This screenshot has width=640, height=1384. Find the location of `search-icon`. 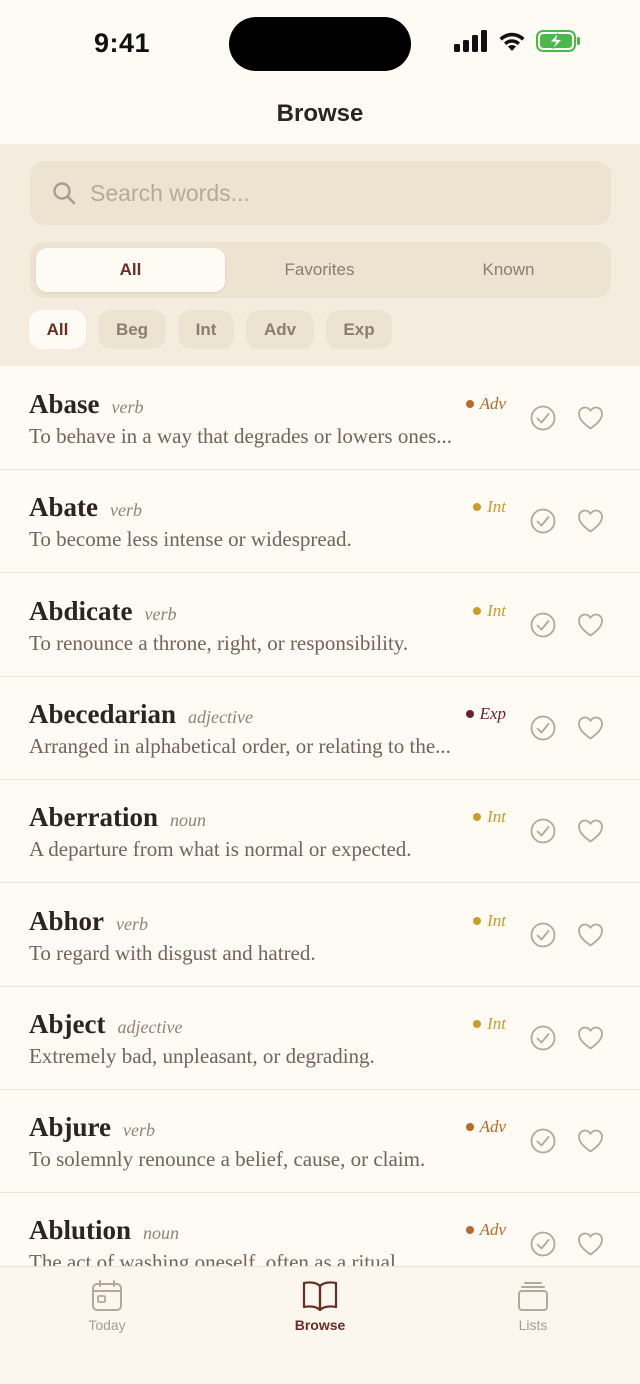

search-icon is located at coordinates (64, 193).